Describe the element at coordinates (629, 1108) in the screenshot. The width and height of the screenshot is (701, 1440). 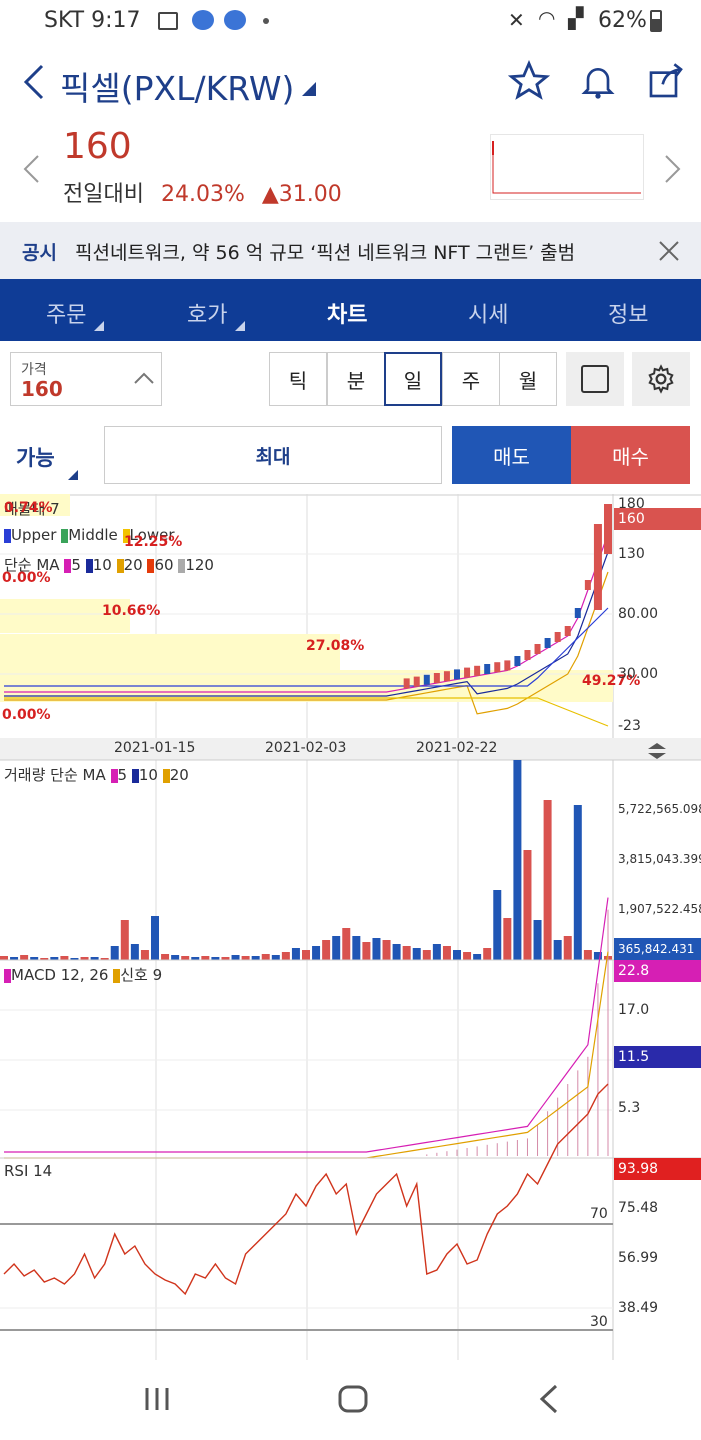
I see `macd-axis-label: 5.3` at that location.